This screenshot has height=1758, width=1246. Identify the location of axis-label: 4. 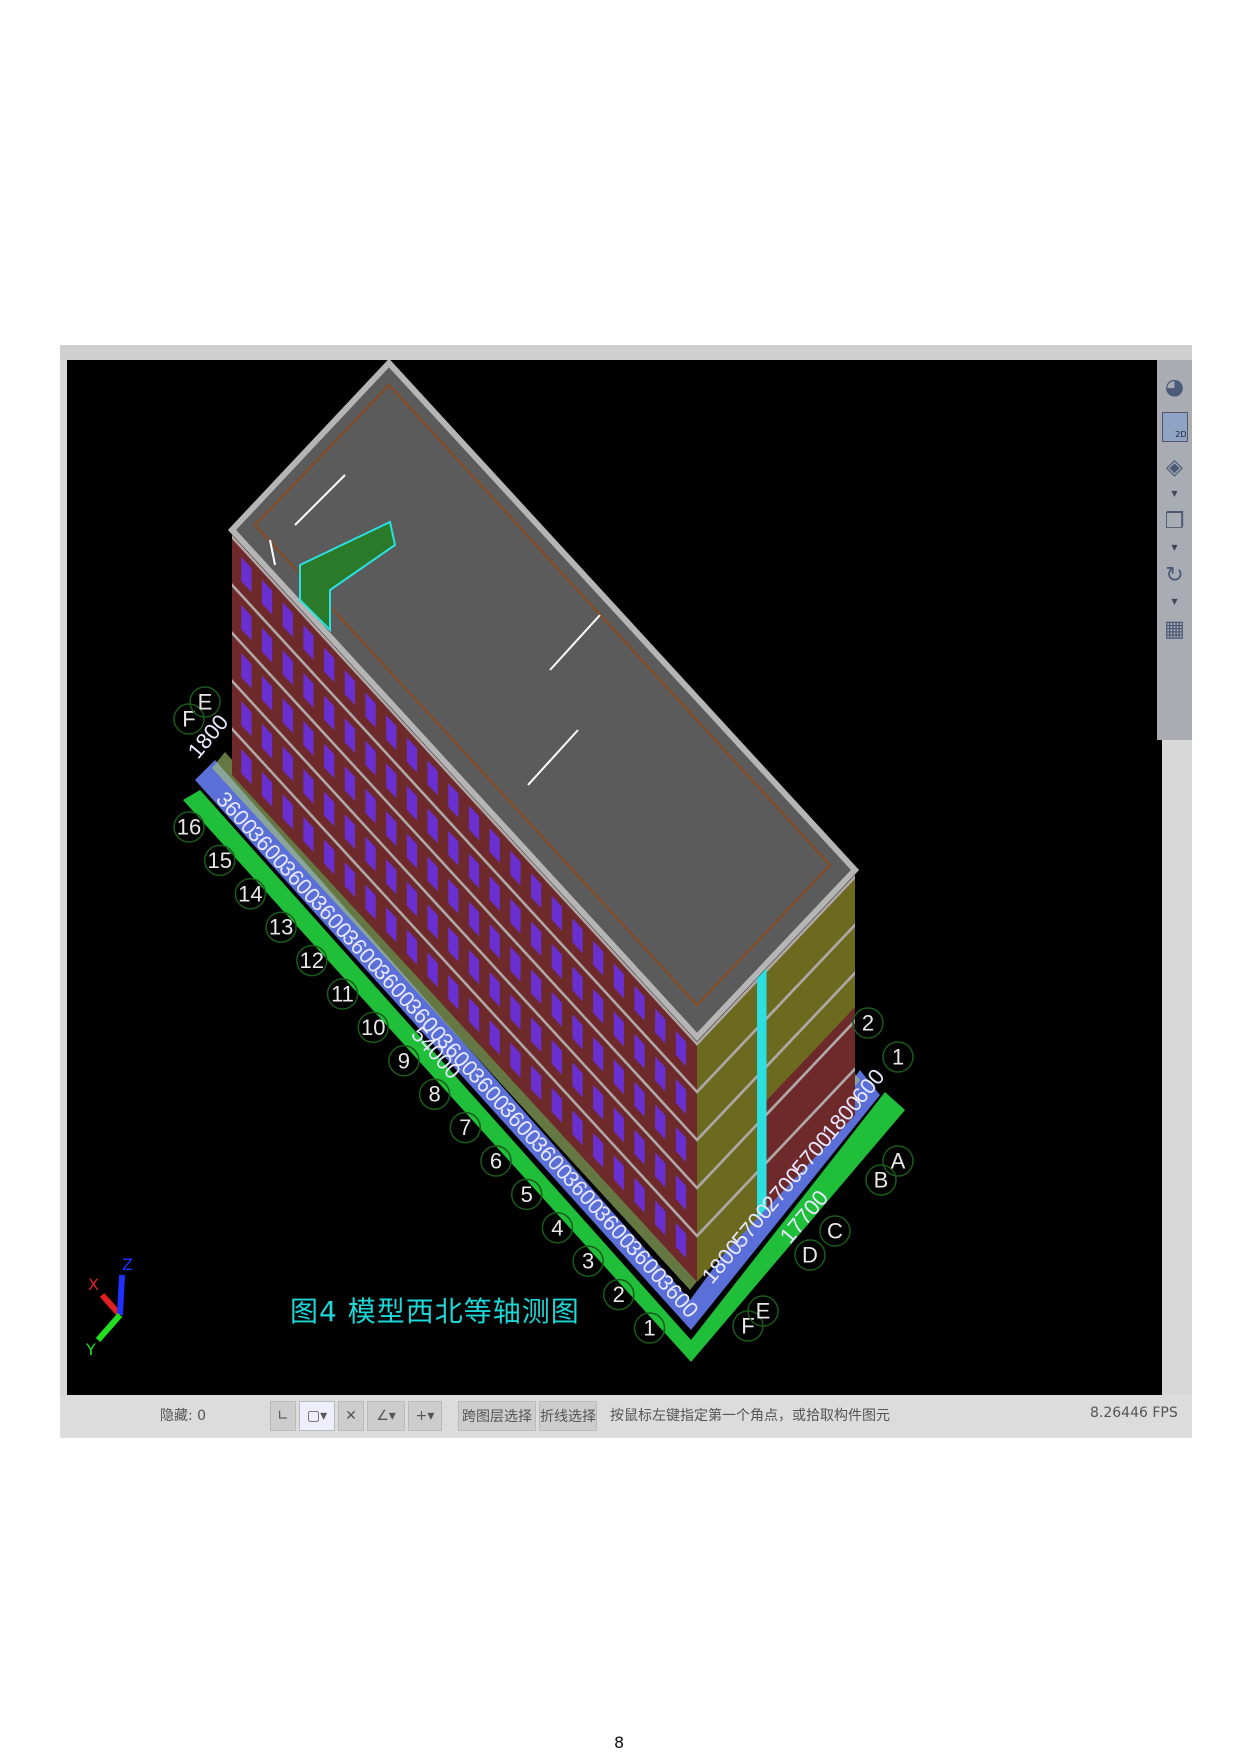
(557, 1227).